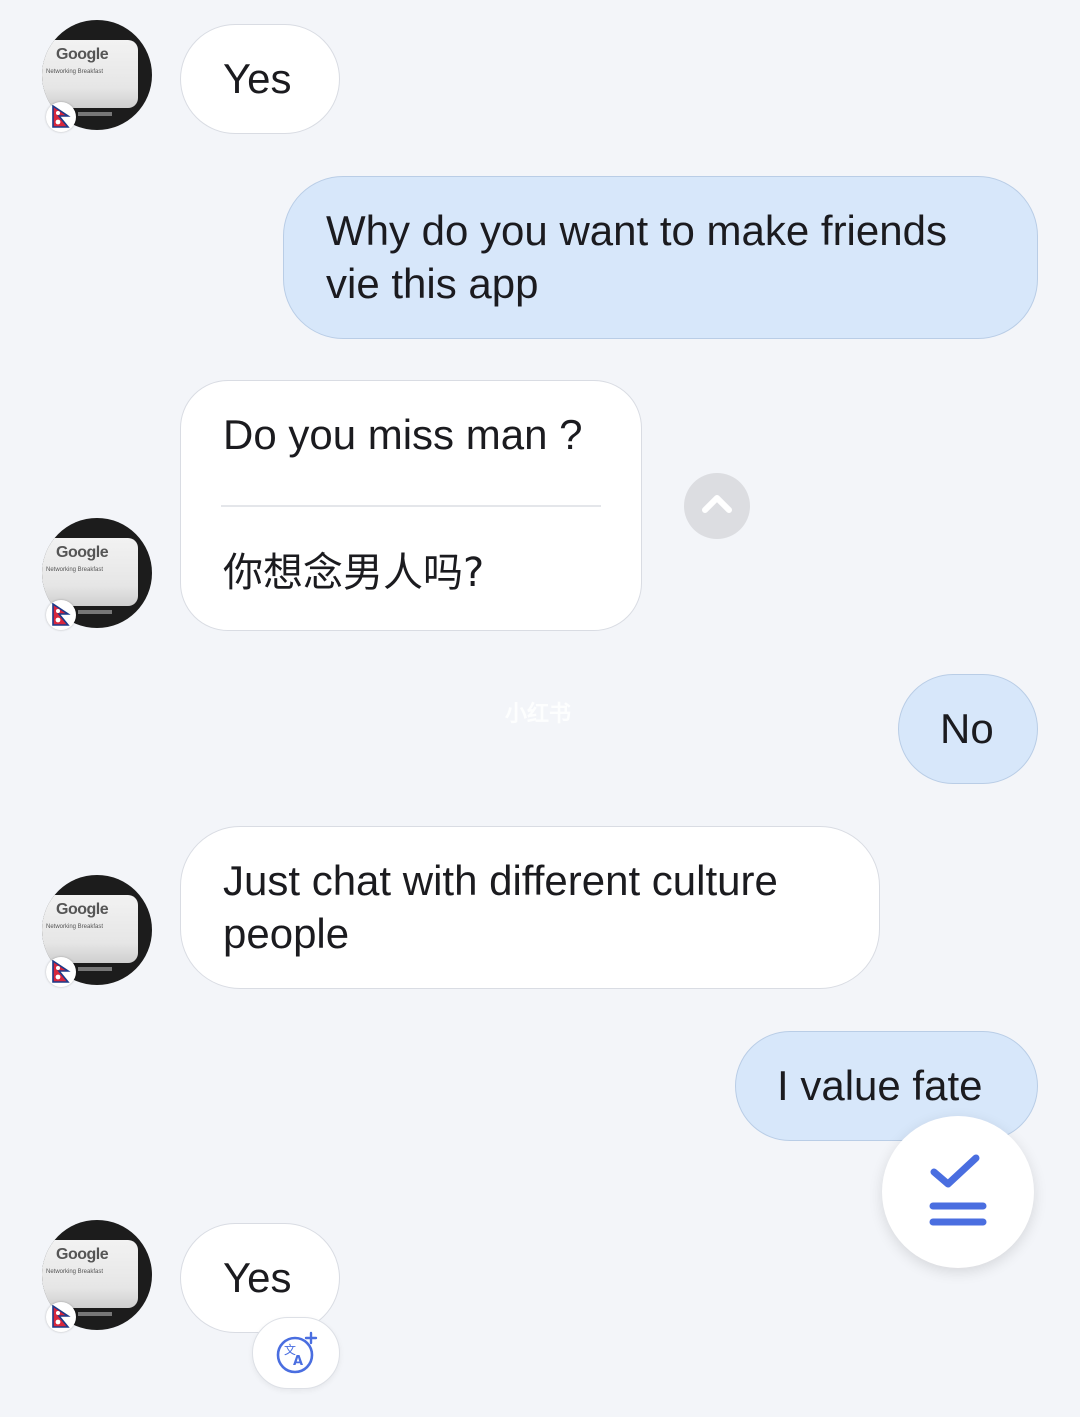 Image resolution: width=1080 pixels, height=1417 pixels. What do you see at coordinates (500, 907) in the screenshot?
I see `message-text: Just chat with different culture people` at bounding box center [500, 907].